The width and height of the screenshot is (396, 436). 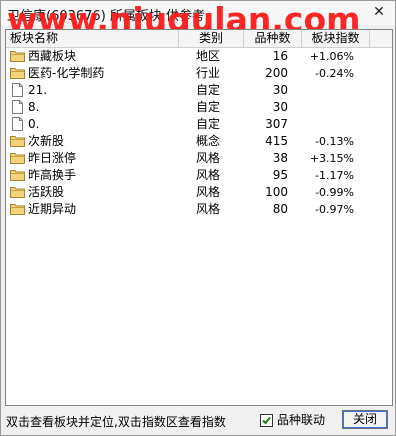 I want to click on header-type: 类别, so click(x=211, y=38).